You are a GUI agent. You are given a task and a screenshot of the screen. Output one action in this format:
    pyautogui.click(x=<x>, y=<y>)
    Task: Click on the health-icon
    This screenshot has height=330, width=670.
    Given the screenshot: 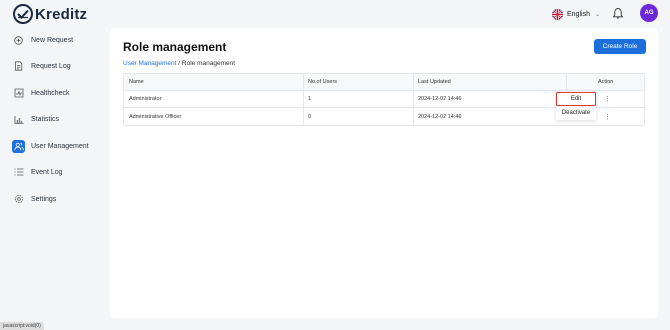 What is the action you would take?
    pyautogui.click(x=18, y=93)
    